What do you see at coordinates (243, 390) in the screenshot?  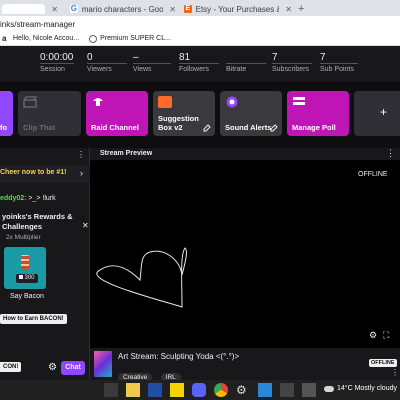 I see `taskbar-settings-icon: ⚙` at bounding box center [243, 390].